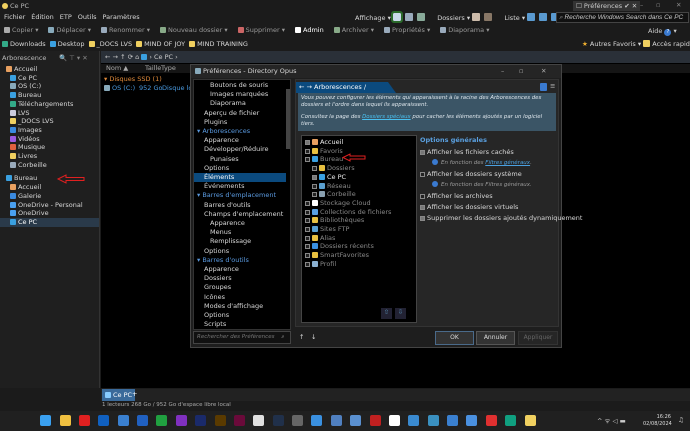  What do you see at coordinates (313, 337) in the screenshot?
I see `move-down-button: ↓` at bounding box center [313, 337].